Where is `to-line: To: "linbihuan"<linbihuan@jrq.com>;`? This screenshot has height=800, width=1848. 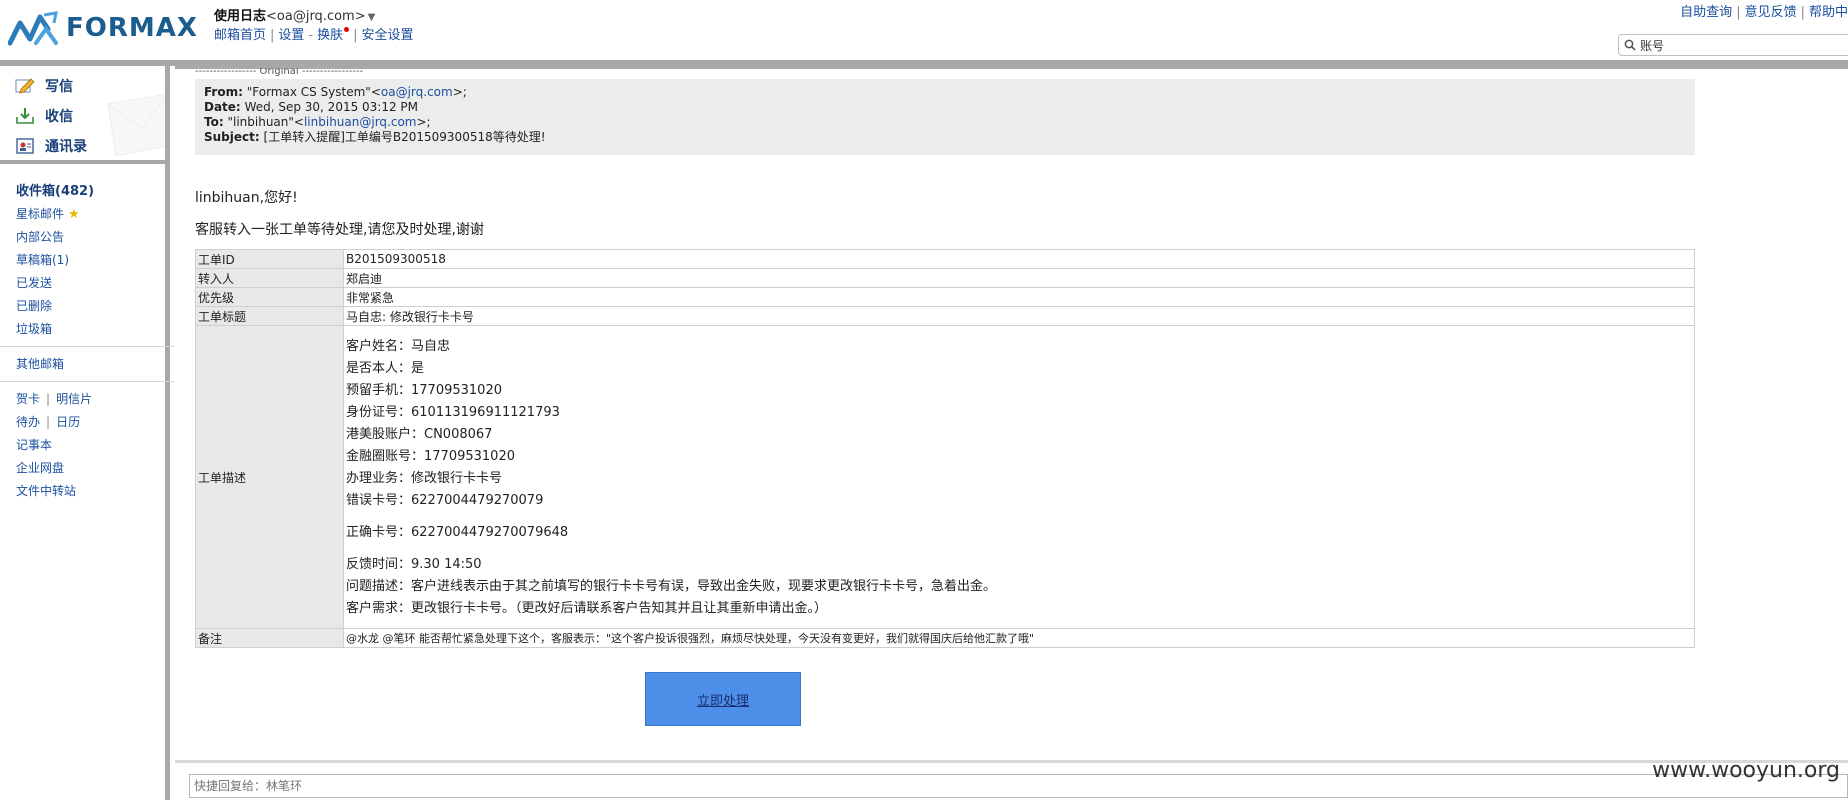
to-line: To: "linbihuan"<linbihuan@jrq.com>; is located at coordinates (317, 122).